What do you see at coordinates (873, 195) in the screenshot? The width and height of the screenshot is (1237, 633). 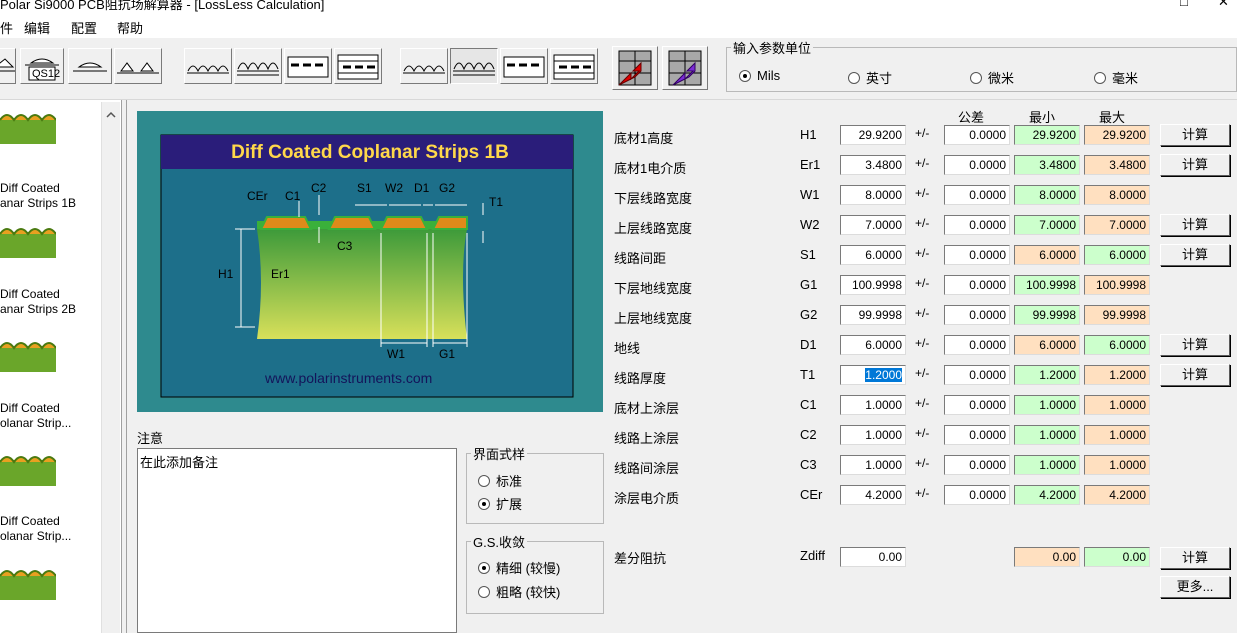 I see `param-value-input: 8.0000` at bounding box center [873, 195].